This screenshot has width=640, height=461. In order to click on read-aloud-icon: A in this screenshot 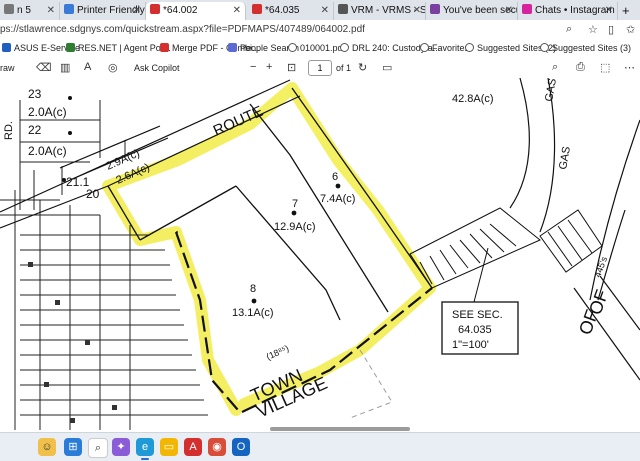, I will do `click(87, 67)`.